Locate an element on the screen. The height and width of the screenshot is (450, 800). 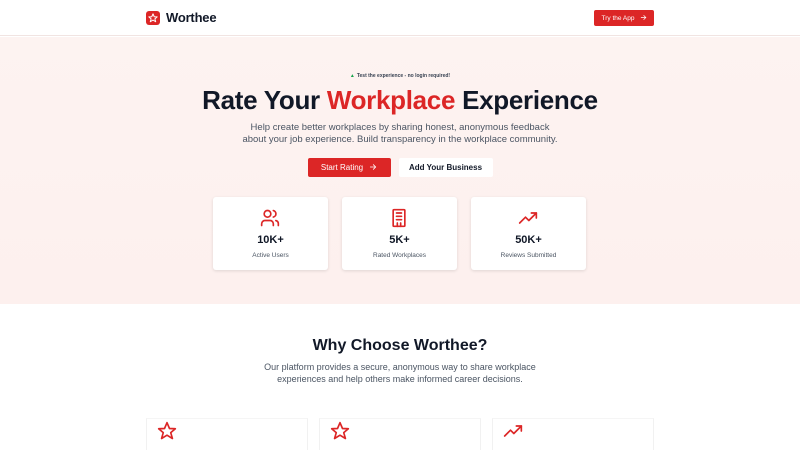
stat-value: 50K+ is located at coordinates (528, 240).